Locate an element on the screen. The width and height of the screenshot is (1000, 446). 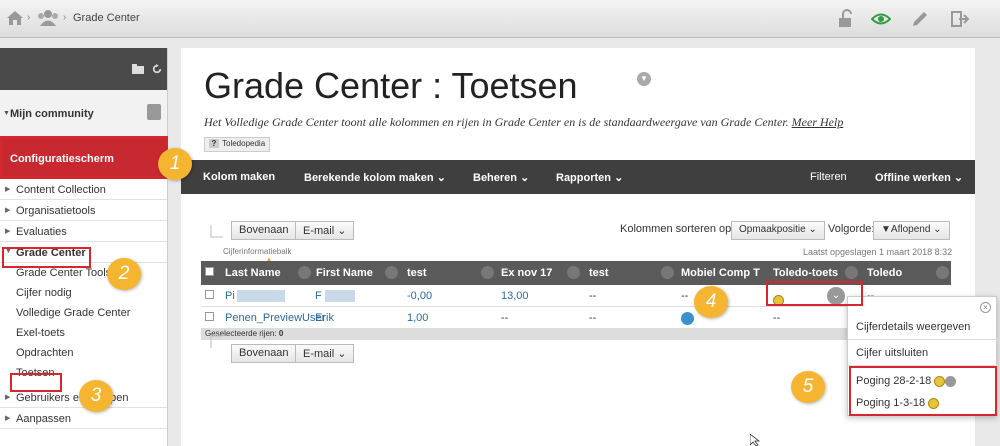
column-header: First Name is located at coordinates (344, 273).